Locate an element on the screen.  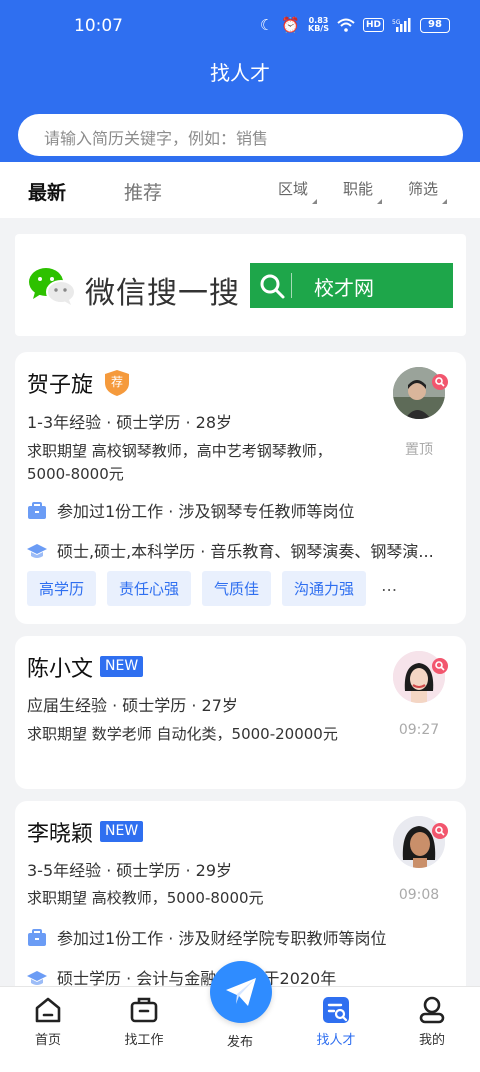
candidate-name: 陈小文 is located at coordinates (60, 669).